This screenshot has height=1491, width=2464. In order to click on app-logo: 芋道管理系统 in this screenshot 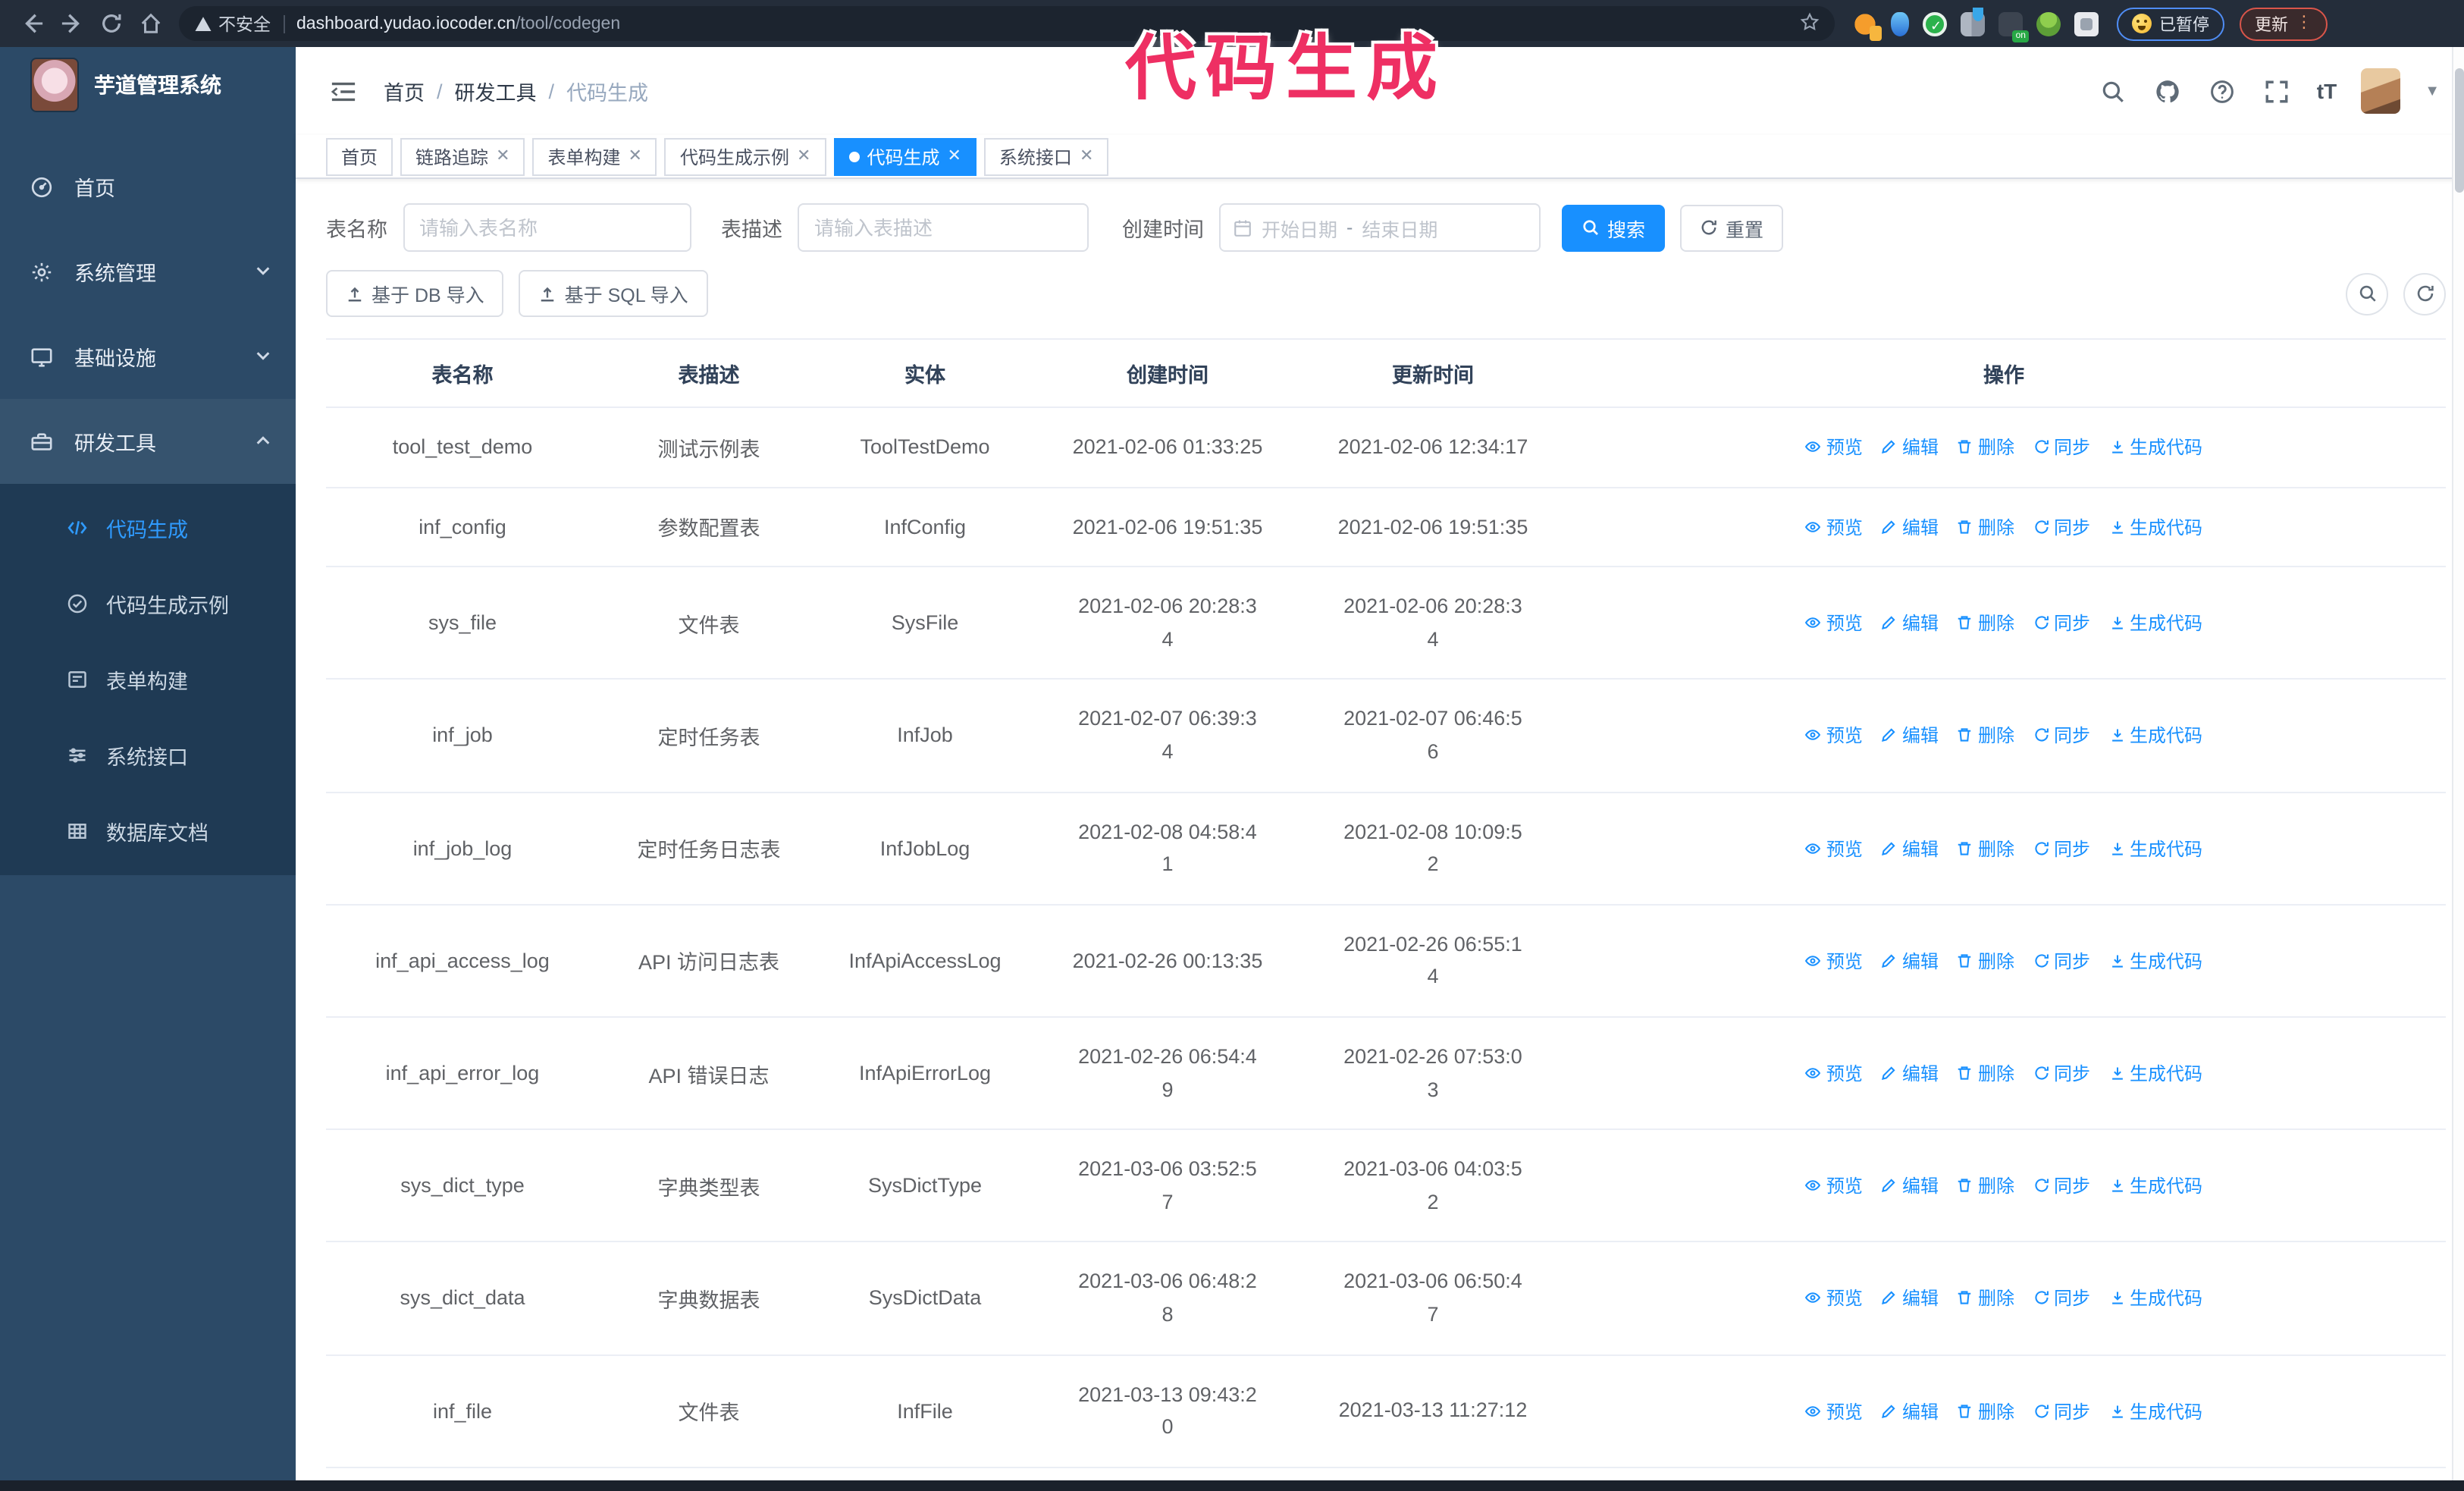, I will do `click(148, 85)`.